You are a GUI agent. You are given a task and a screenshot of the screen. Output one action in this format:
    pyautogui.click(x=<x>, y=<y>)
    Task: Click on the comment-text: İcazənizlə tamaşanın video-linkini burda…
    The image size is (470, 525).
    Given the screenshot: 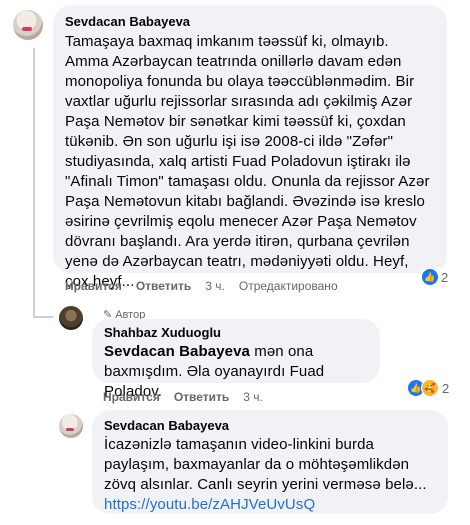 What is the action you would take?
    pyautogui.click(x=265, y=464)
    